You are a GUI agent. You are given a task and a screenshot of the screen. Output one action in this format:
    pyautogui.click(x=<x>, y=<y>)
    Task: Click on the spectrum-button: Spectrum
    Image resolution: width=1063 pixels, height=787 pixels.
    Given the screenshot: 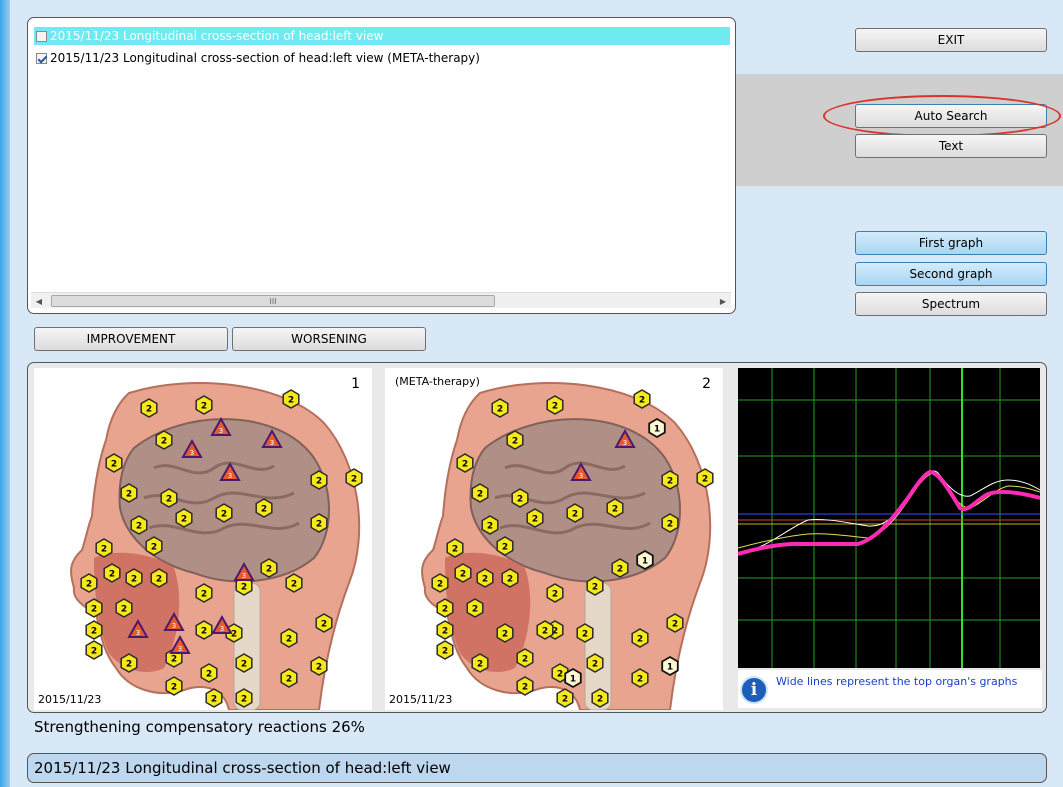 What is the action you would take?
    pyautogui.click(x=951, y=304)
    